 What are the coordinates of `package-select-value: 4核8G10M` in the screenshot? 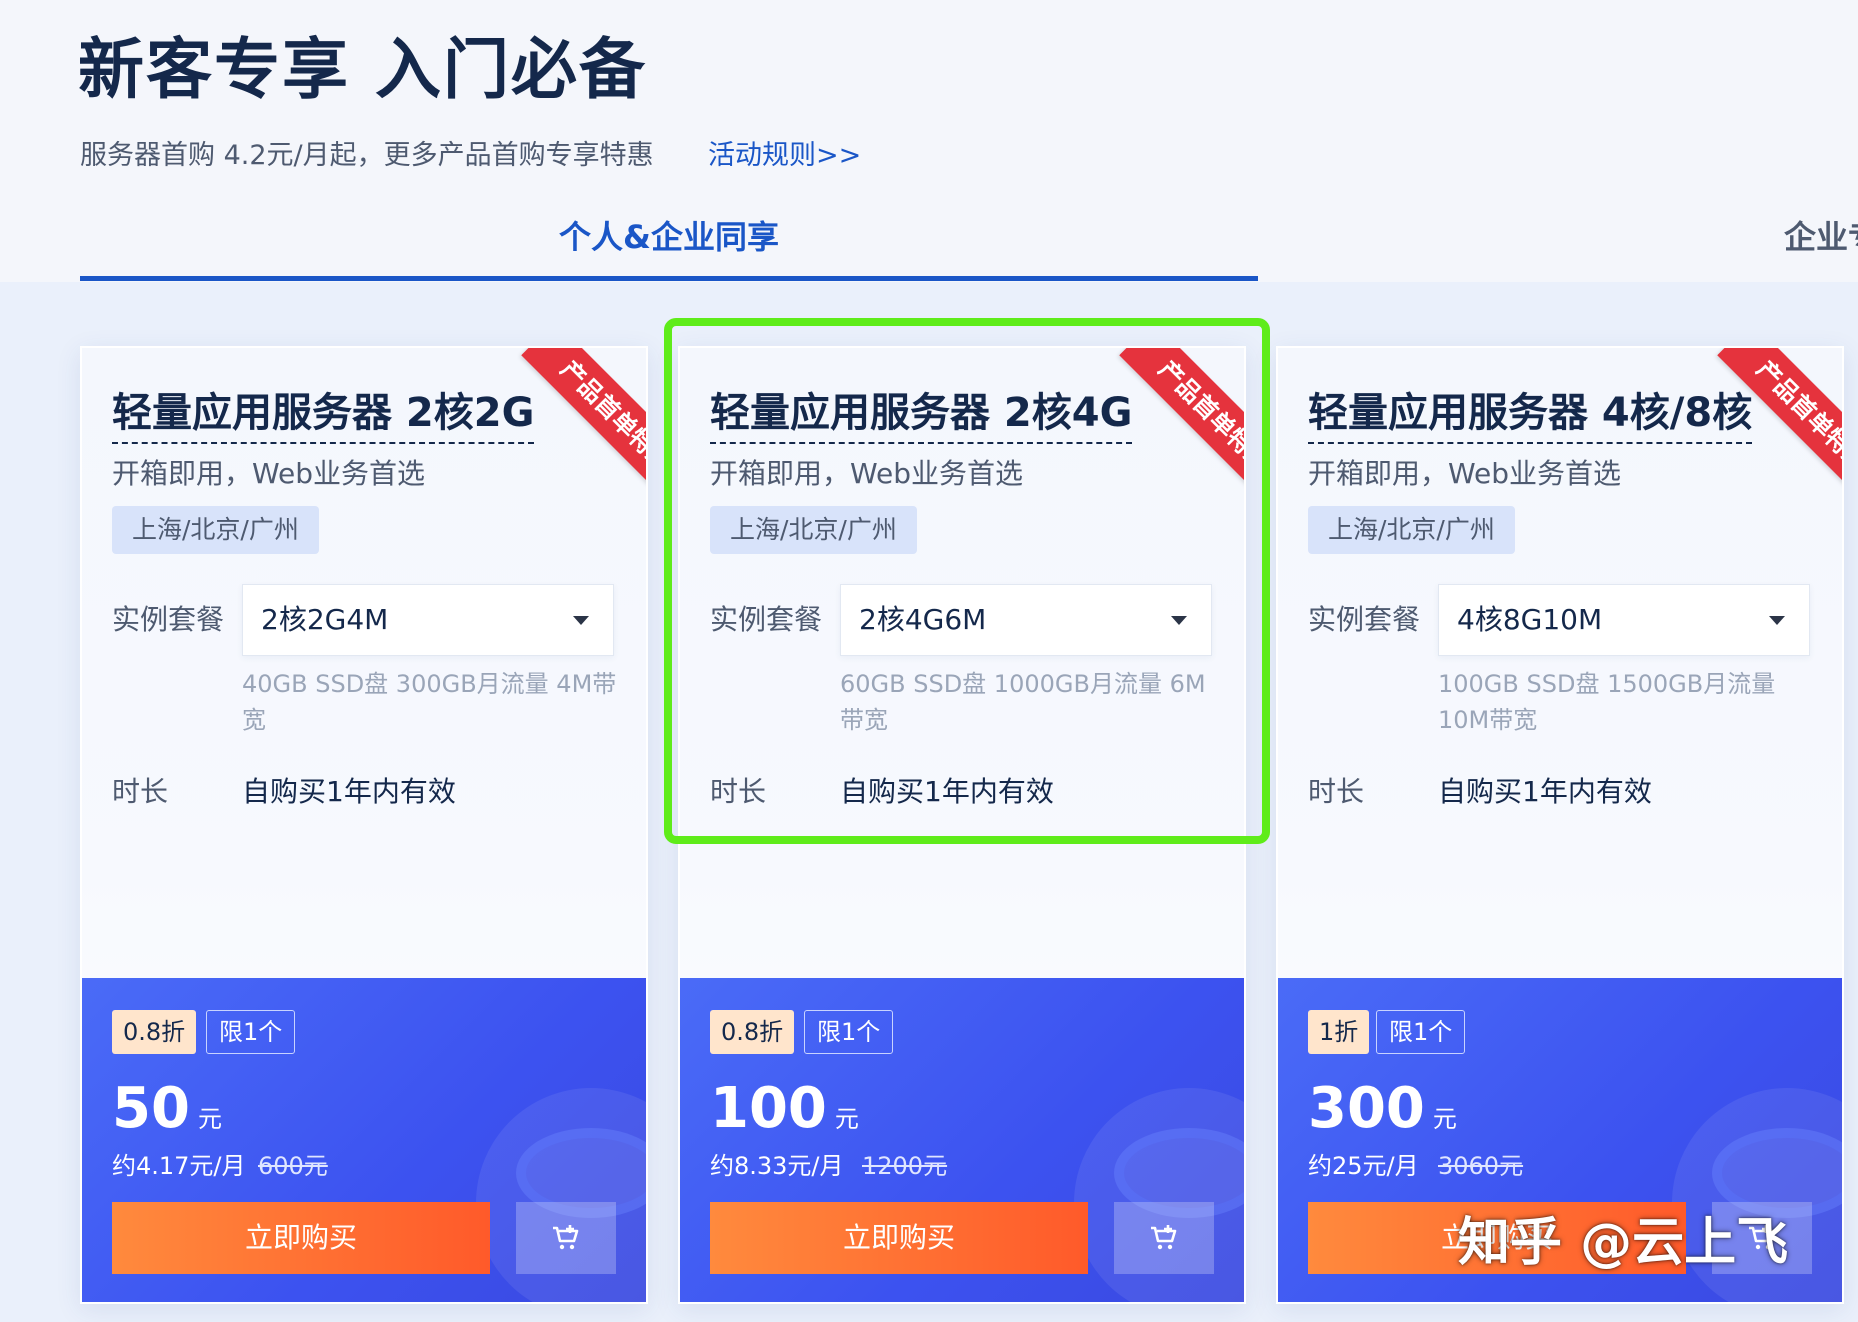 It's located at (1530, 619).